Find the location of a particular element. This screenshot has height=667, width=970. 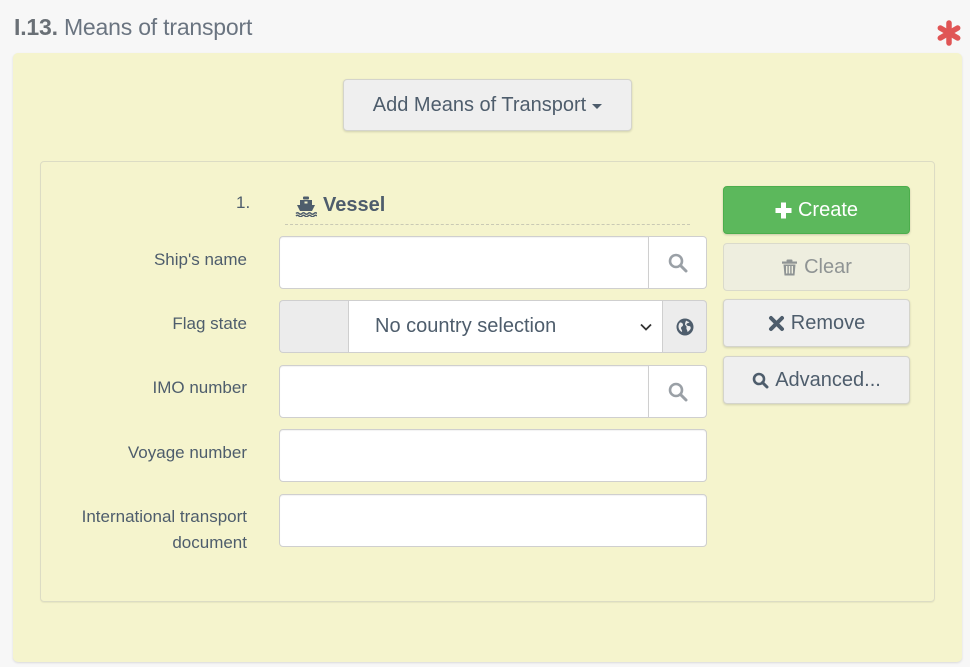

flag-state-globe-button is located at coordinates (685, 326).